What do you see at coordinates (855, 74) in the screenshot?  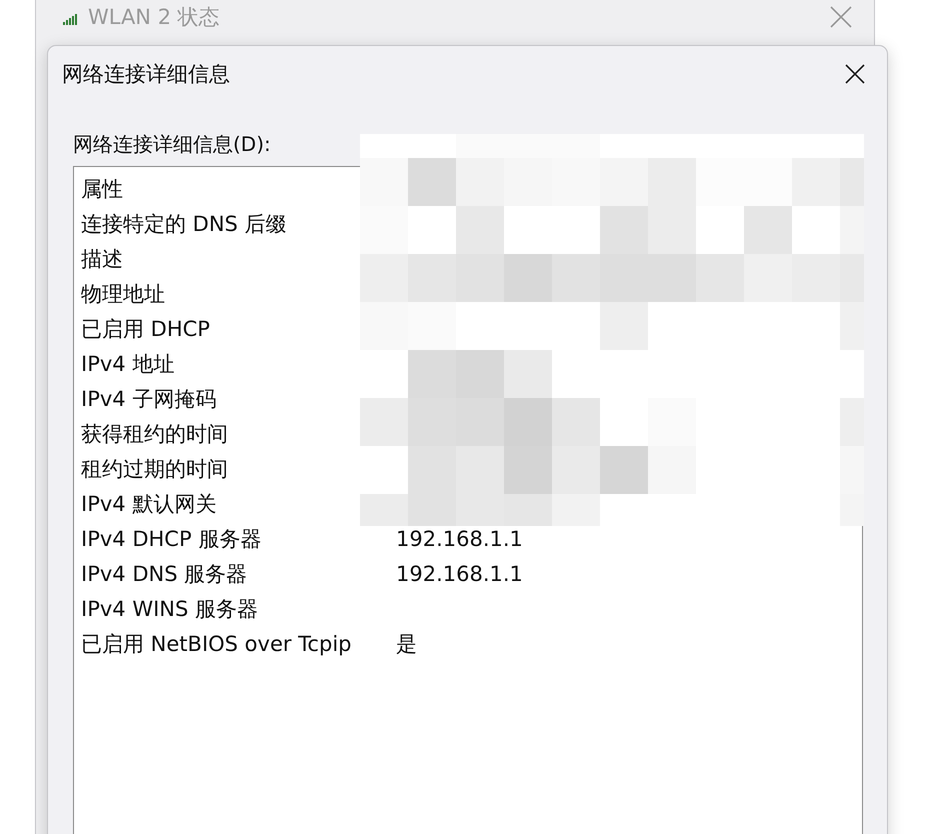 I see `close-icon` at bounding box center [855, 74].